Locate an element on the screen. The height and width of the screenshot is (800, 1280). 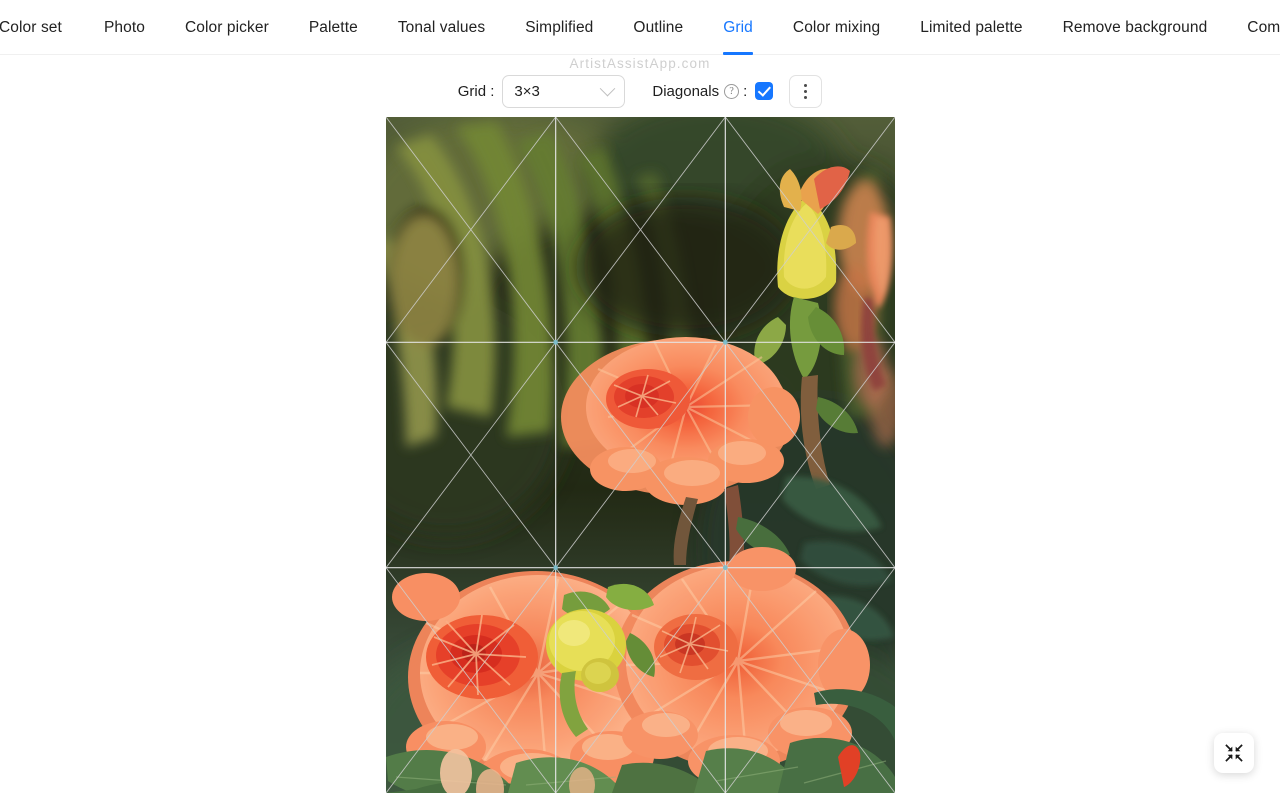
tab-label: Color mixing is located at coordinates (836, 27).